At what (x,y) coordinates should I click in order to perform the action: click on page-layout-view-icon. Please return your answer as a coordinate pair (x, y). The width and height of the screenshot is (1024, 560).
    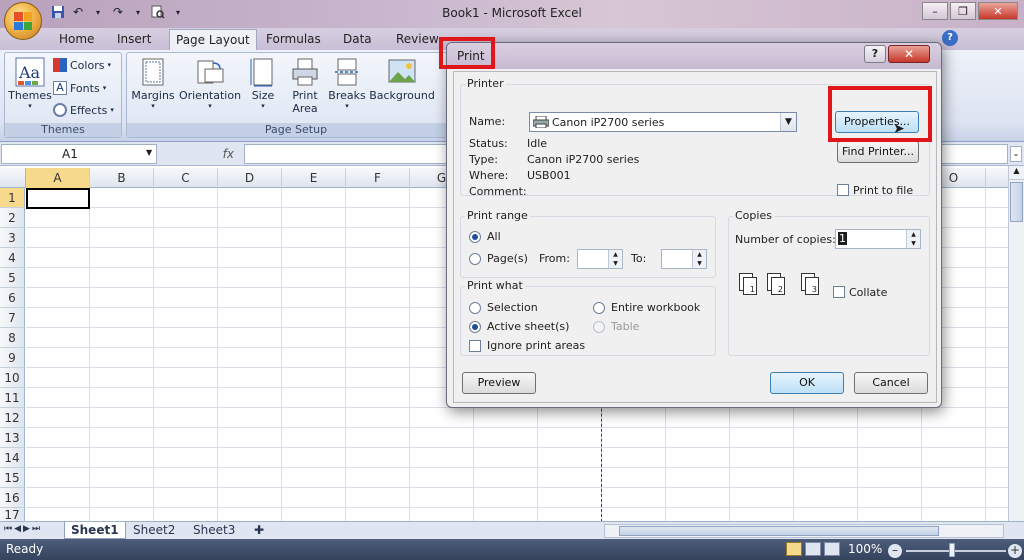
    Looking at the image, I should click on (813, 549).